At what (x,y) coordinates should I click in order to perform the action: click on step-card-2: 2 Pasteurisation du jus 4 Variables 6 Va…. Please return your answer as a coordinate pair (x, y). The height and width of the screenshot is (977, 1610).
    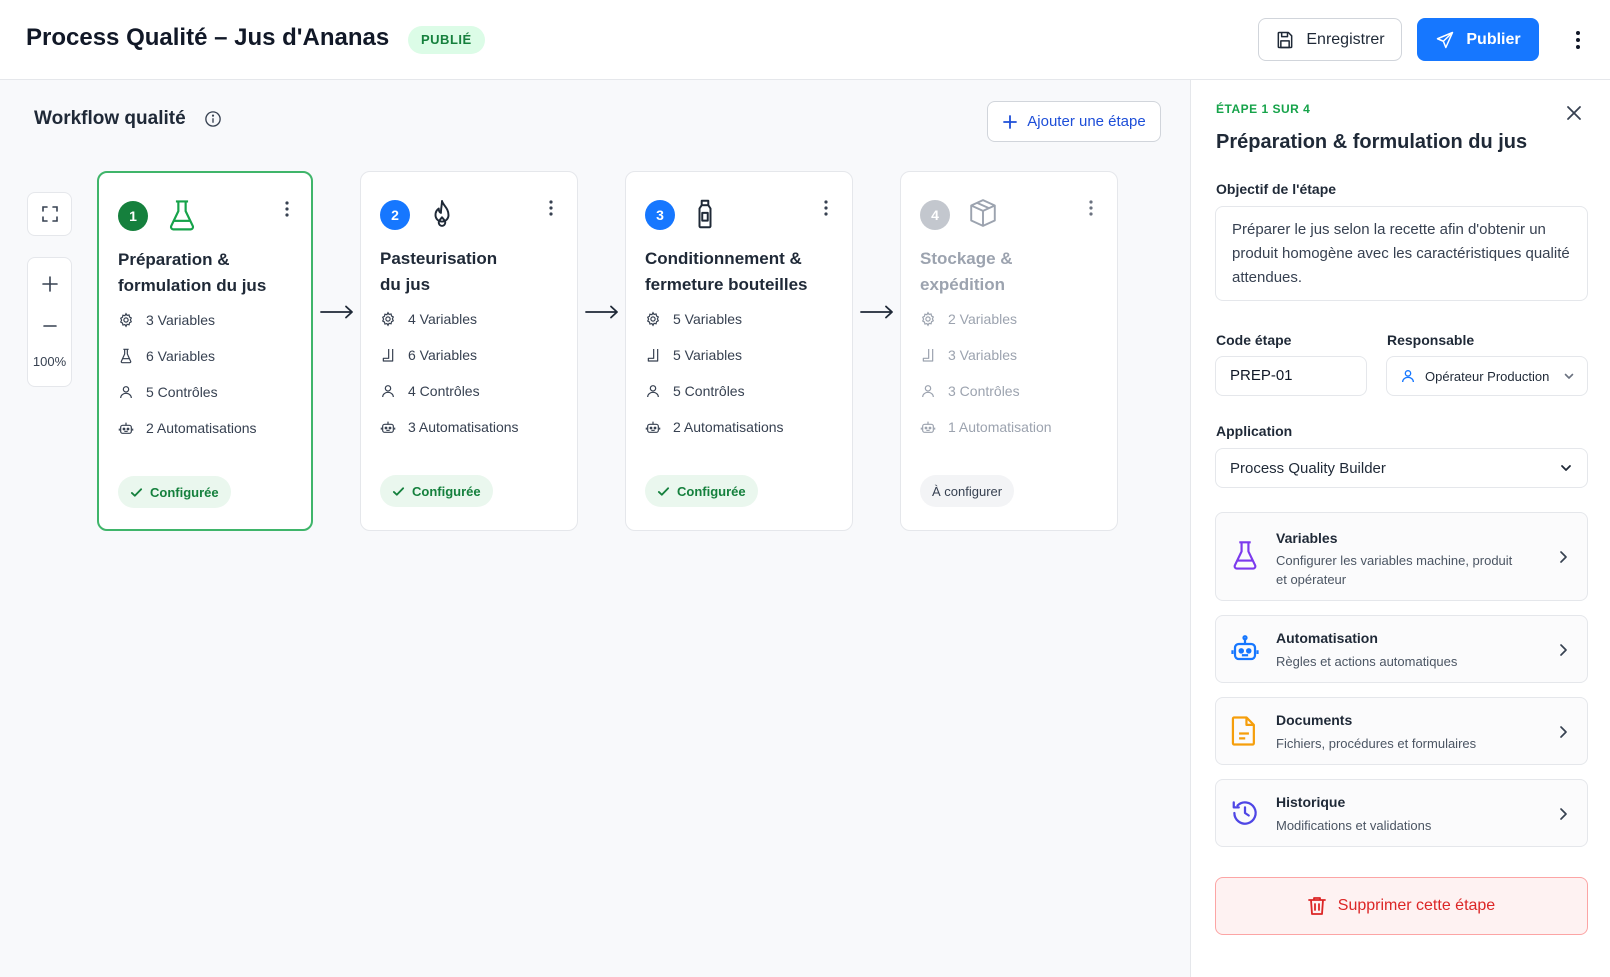
    Looking at the image, I should click on (469, 351).